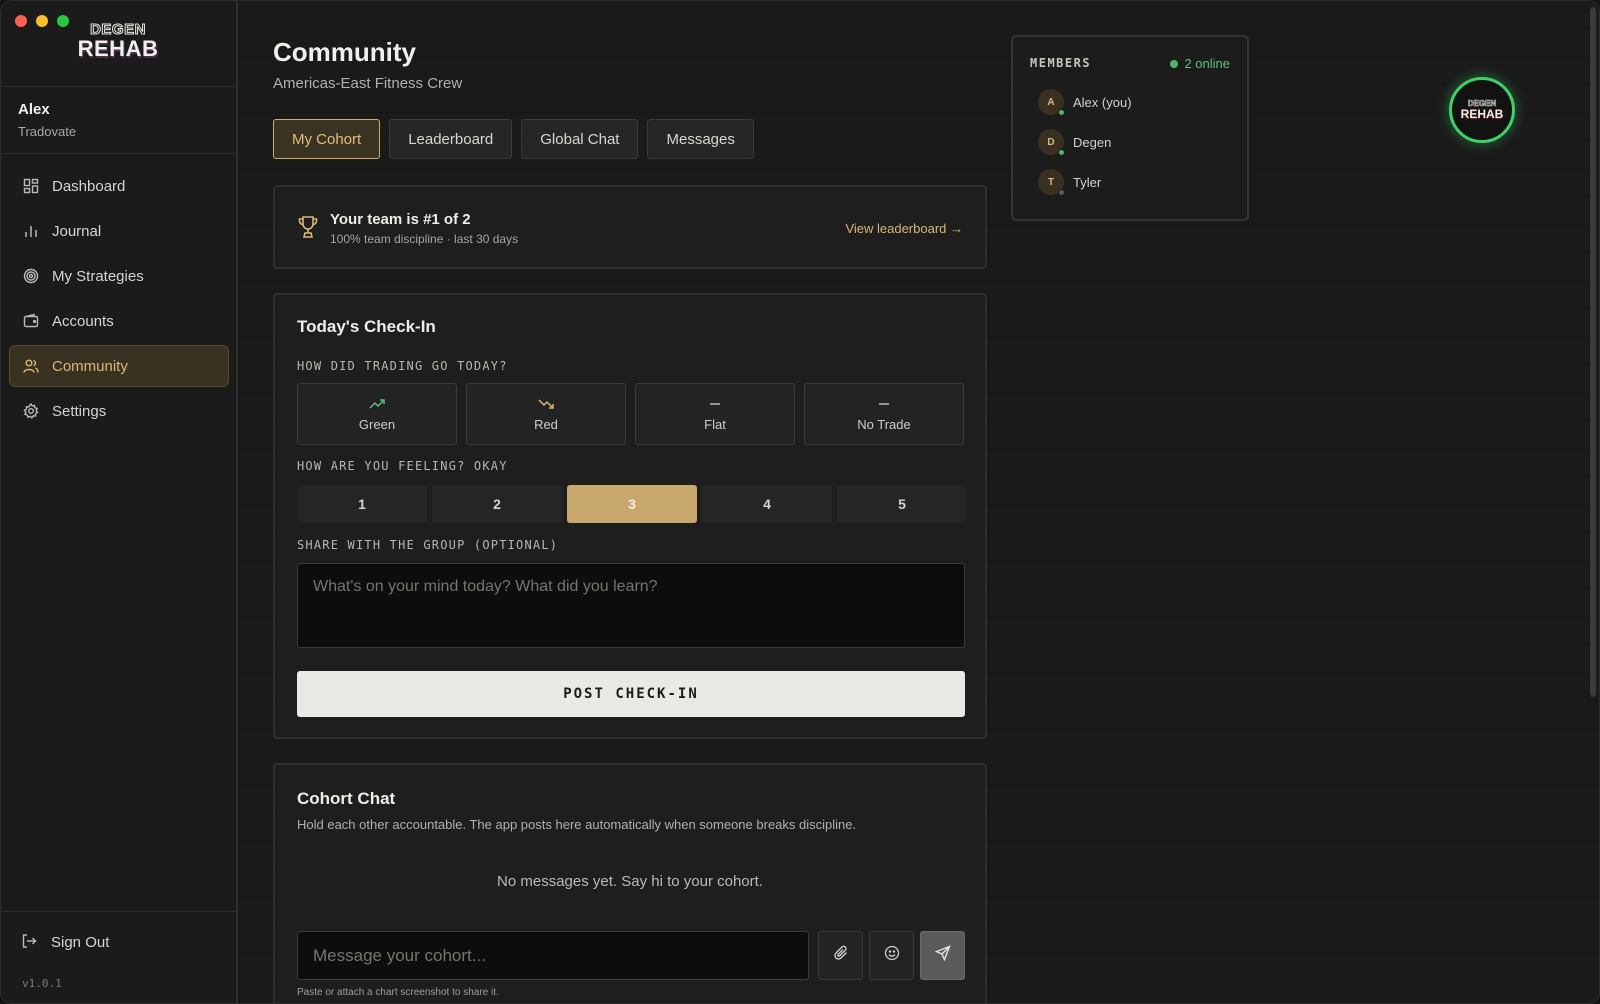  I want to click on share-label: SHARE WITH THE GROUP (OPTIONAL), so click(428, 545).